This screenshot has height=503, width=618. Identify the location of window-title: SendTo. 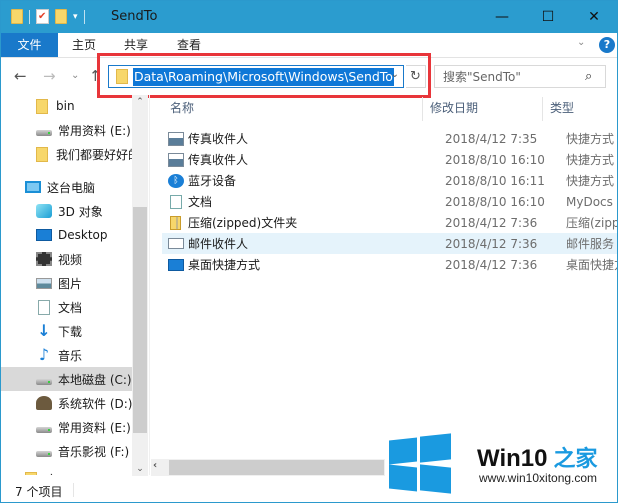
(134, 16).